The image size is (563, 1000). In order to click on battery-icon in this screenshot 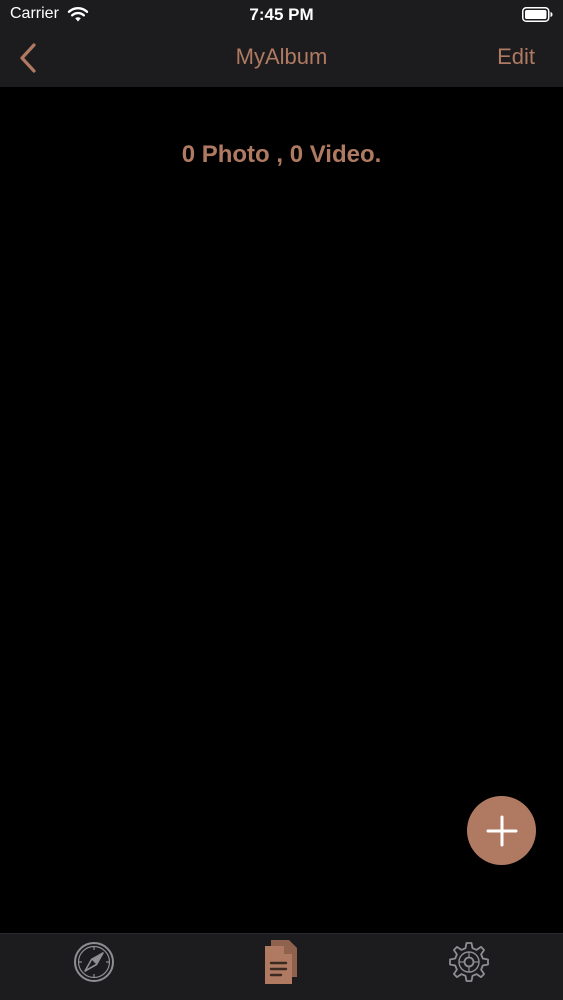, I will do `click(537, 14)`.